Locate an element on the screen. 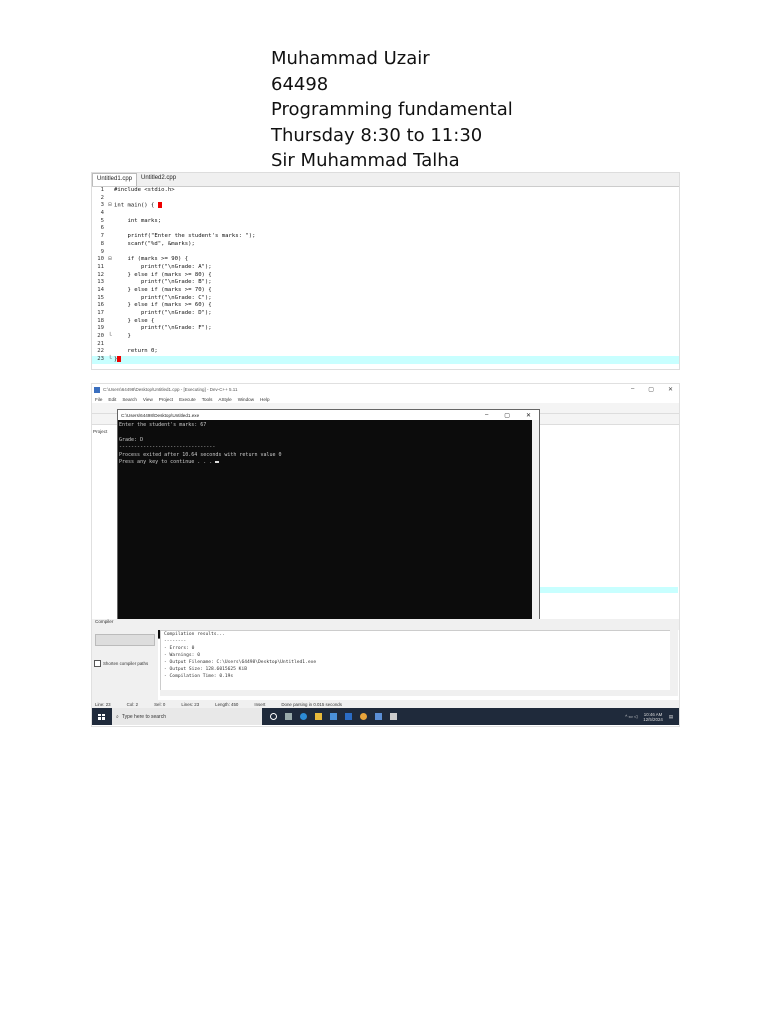  clock: 10:46 AM 12/5/2024 is located at coordinates (653, 717).